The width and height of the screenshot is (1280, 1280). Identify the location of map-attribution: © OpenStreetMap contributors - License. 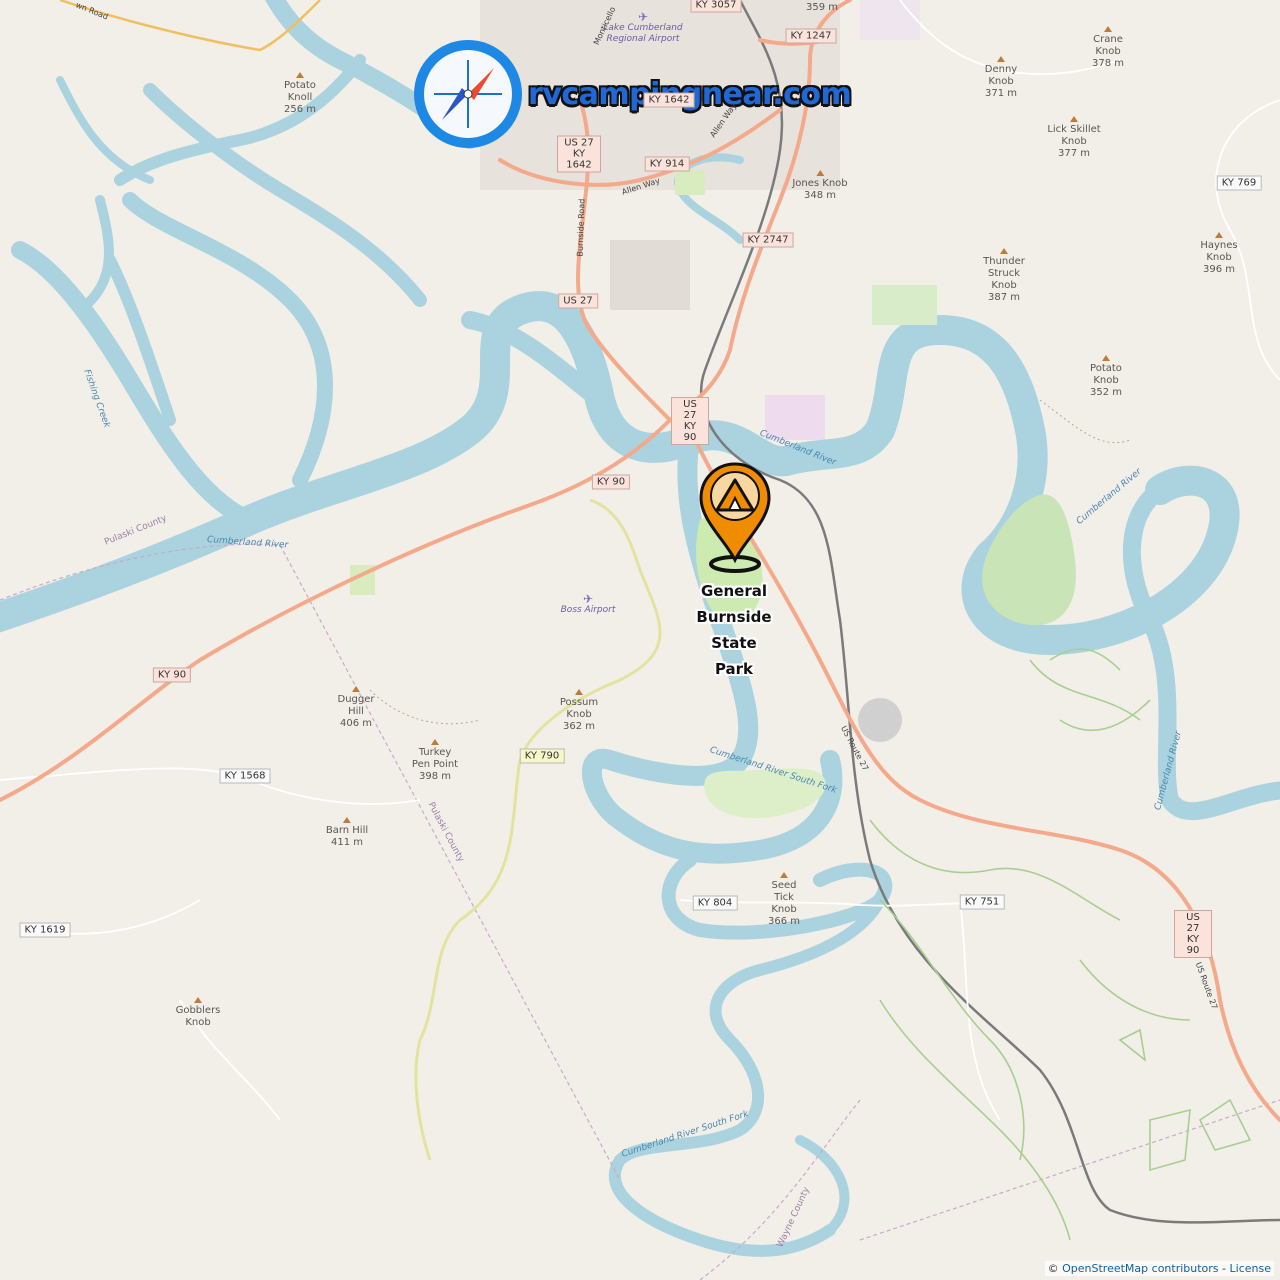
(1159, 1268).